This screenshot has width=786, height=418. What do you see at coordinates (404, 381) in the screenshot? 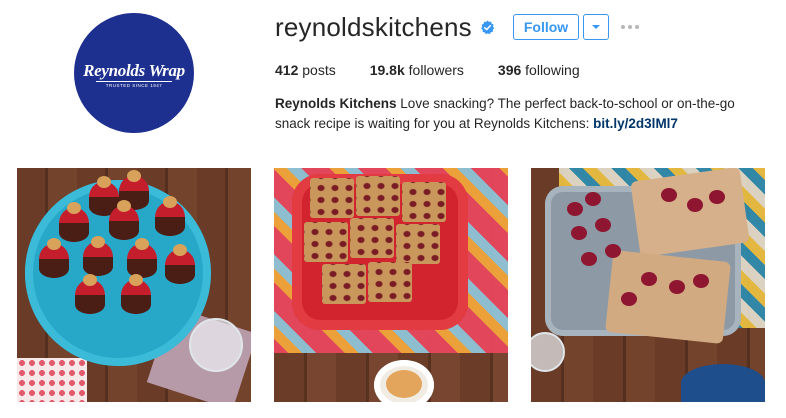
I see `snack-bowl` at bounding box center [404, 381].